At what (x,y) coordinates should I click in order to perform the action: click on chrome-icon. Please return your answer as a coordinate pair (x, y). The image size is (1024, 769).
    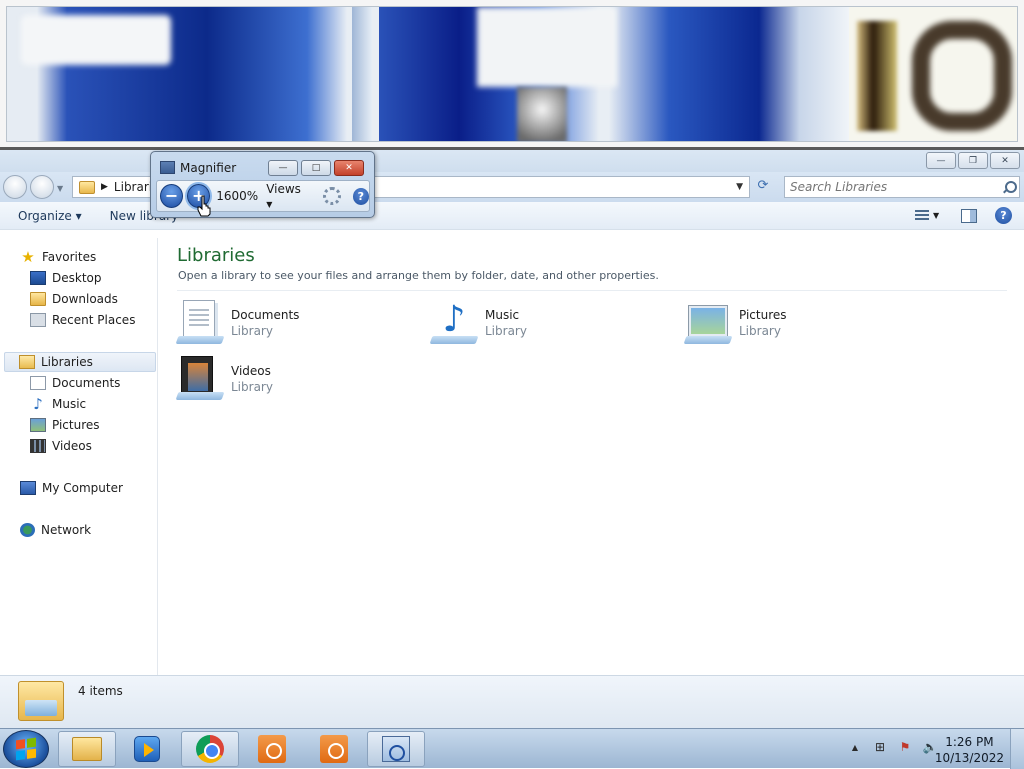
    Looking at the image, I should click on (210, 749).